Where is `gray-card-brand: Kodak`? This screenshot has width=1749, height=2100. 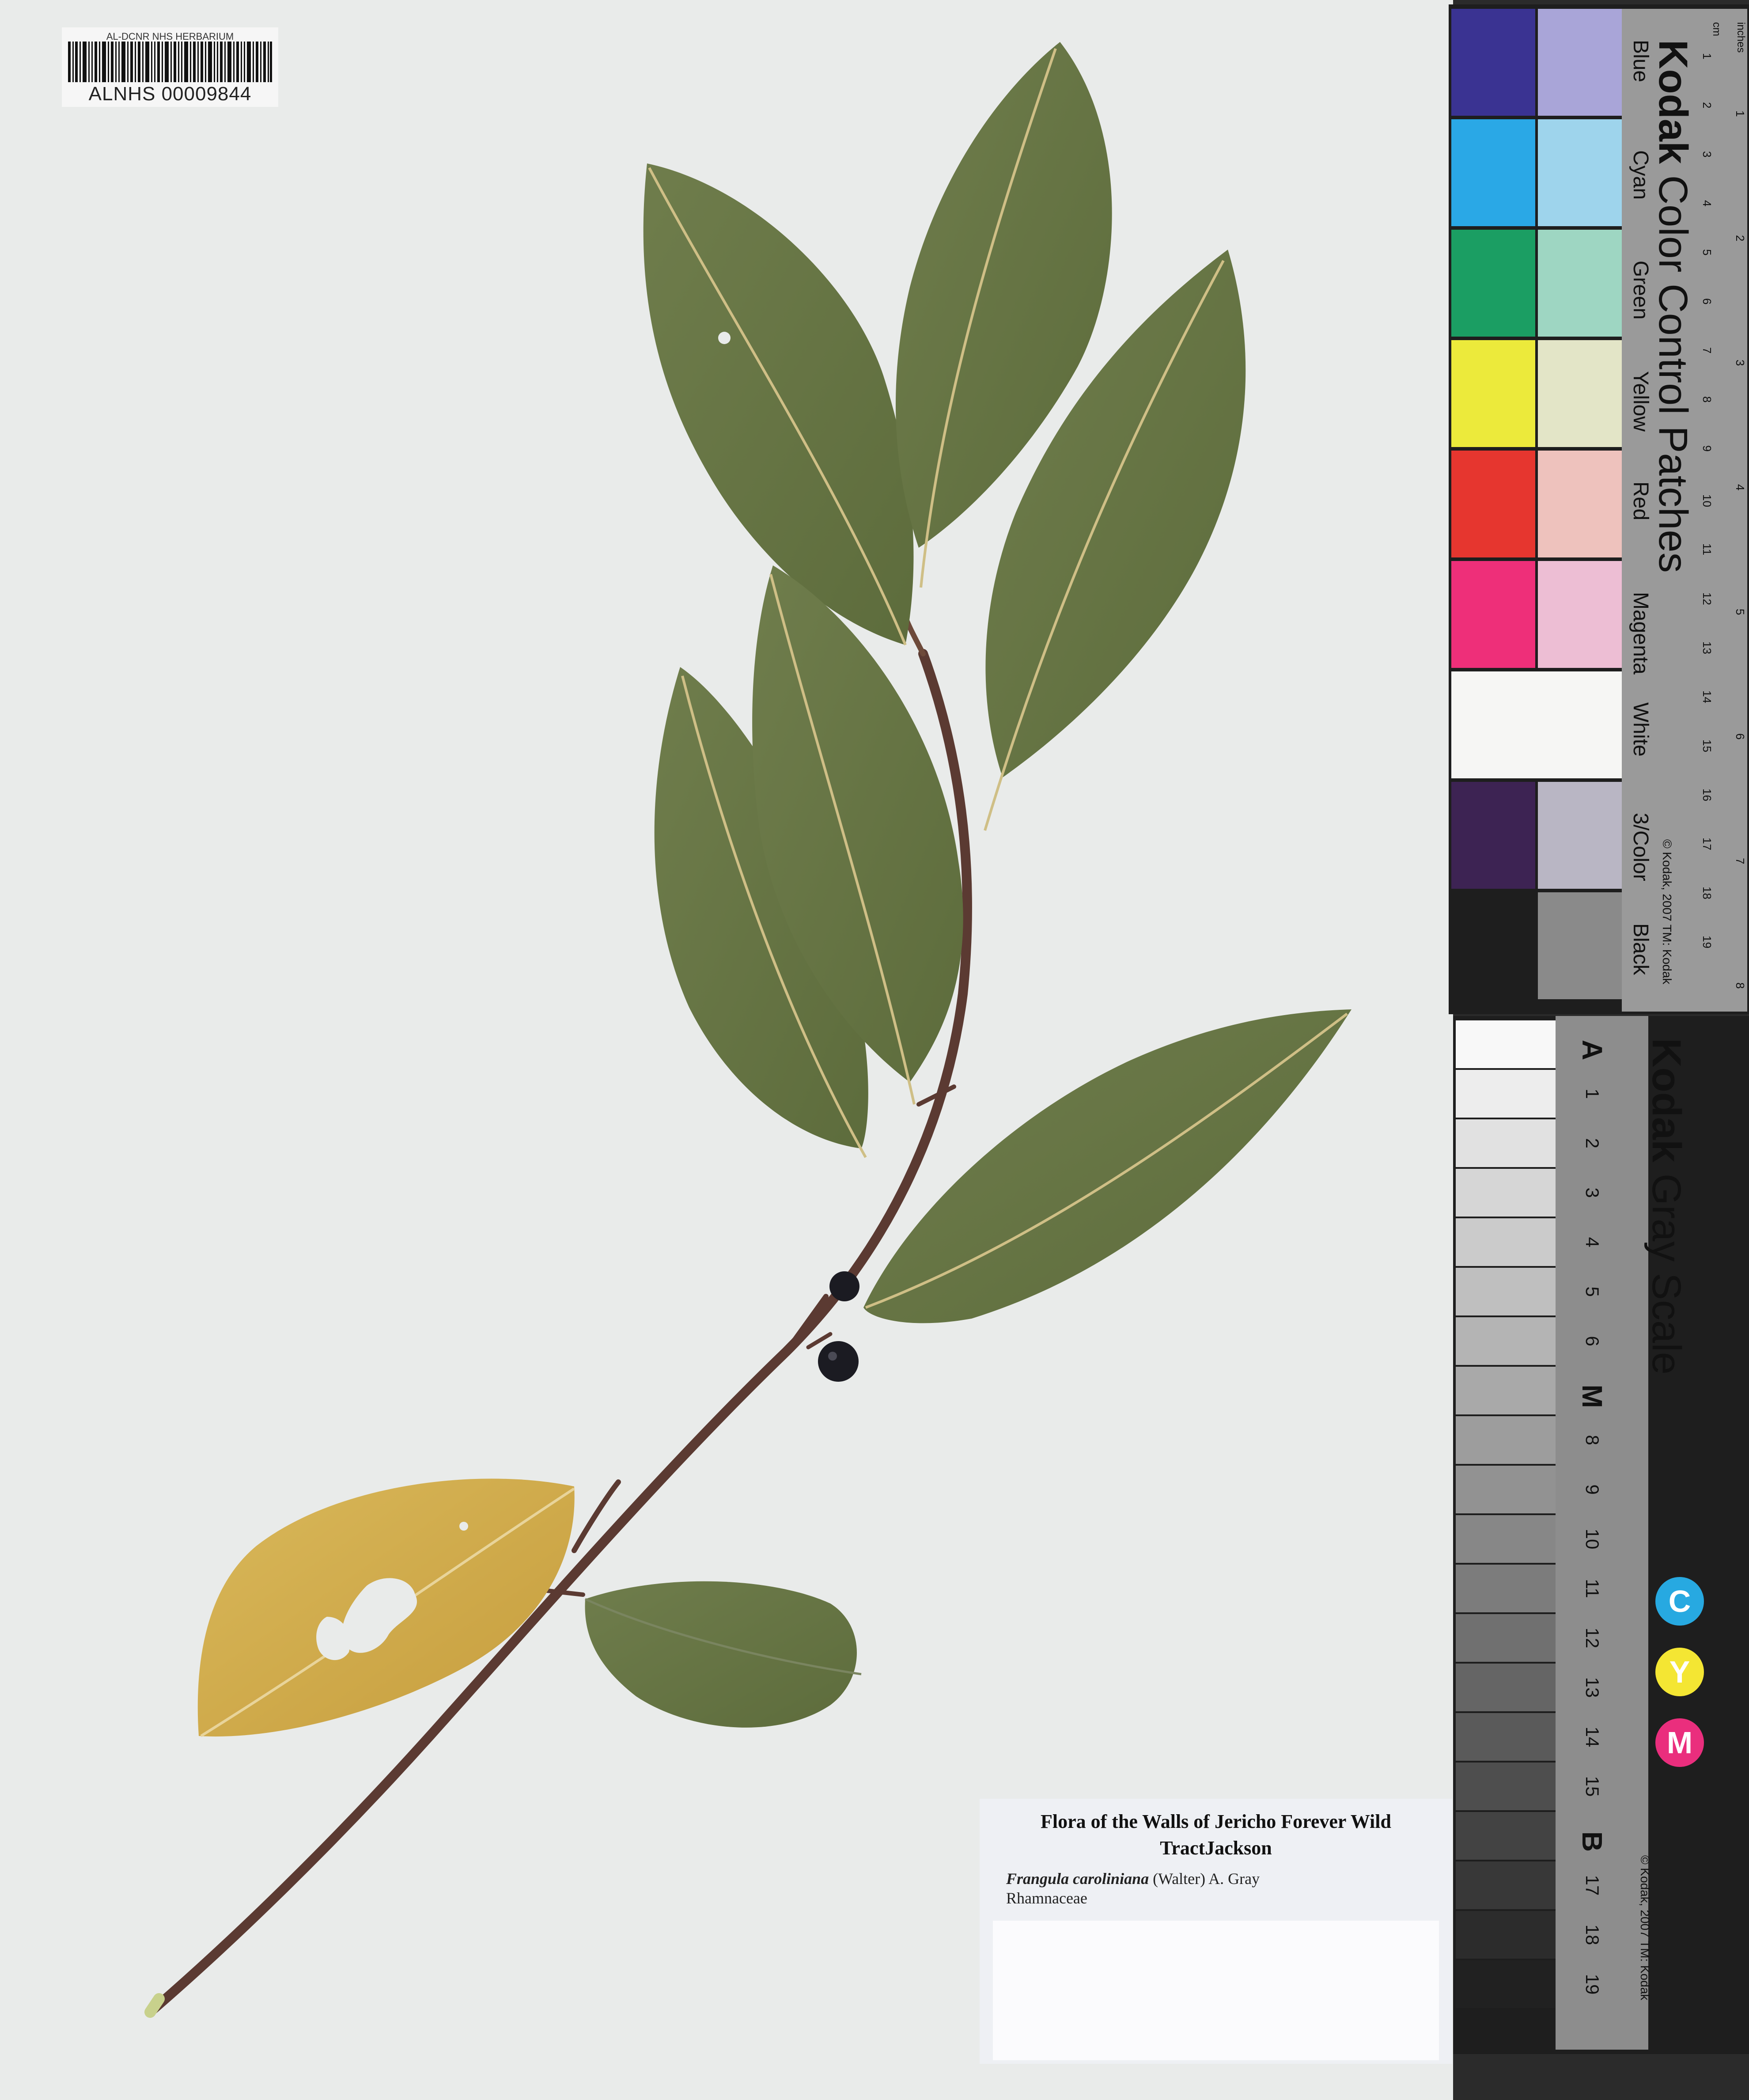 gray-card-brand: Kodak is located at coordinates (1666, 1100).